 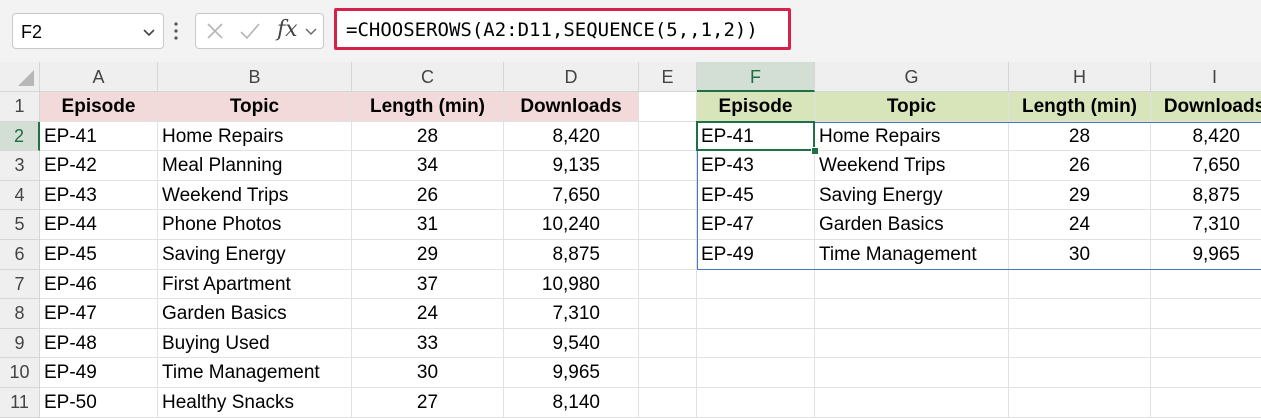 What do you see at coordinates (1080, 77) in the screenshot?
I see `column-header-h: H` at bounding box center [1080, 77].